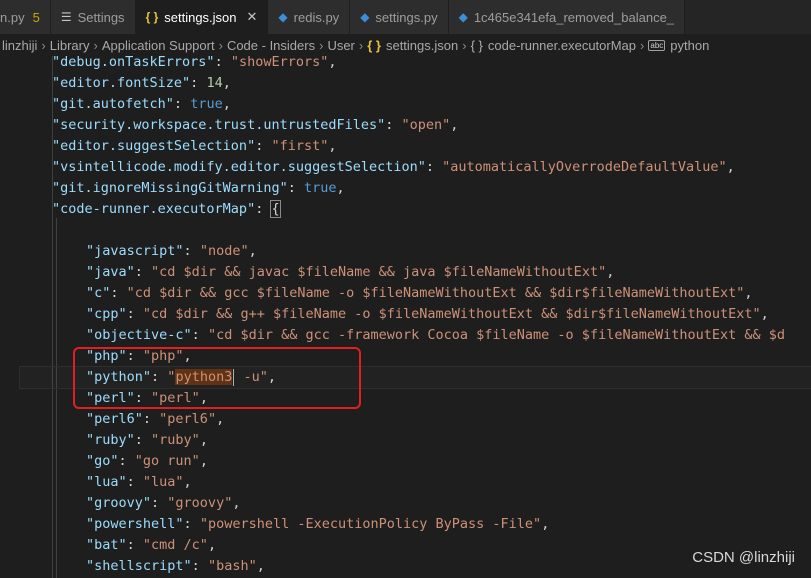  Describe the element at coordinates (135, 251) in the screenshot. I see `json-key: "javascript"` at that location.